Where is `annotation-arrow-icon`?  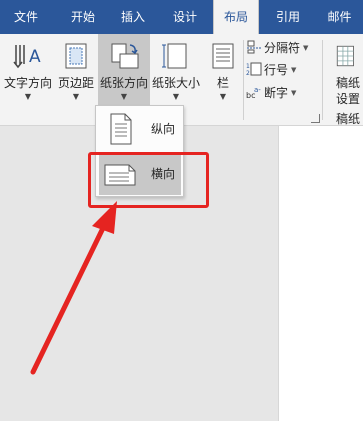 annotation-arrow-icon is located at coordinates (73, 288).